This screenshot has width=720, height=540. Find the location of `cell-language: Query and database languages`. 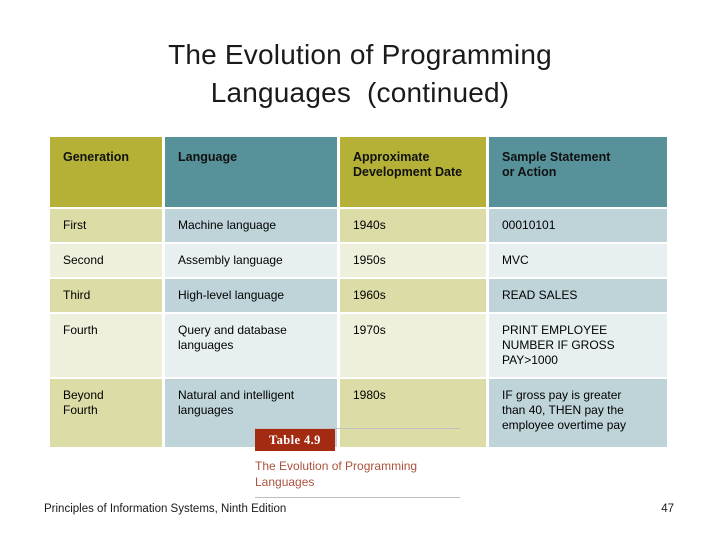

cell-language: Query and database languages is located at coordinates (251, 345).